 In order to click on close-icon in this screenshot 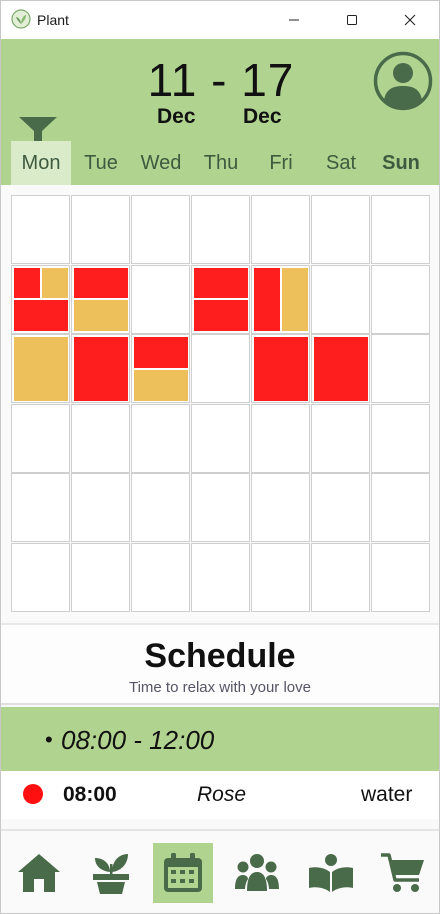, I will do `click(410, 20)`.